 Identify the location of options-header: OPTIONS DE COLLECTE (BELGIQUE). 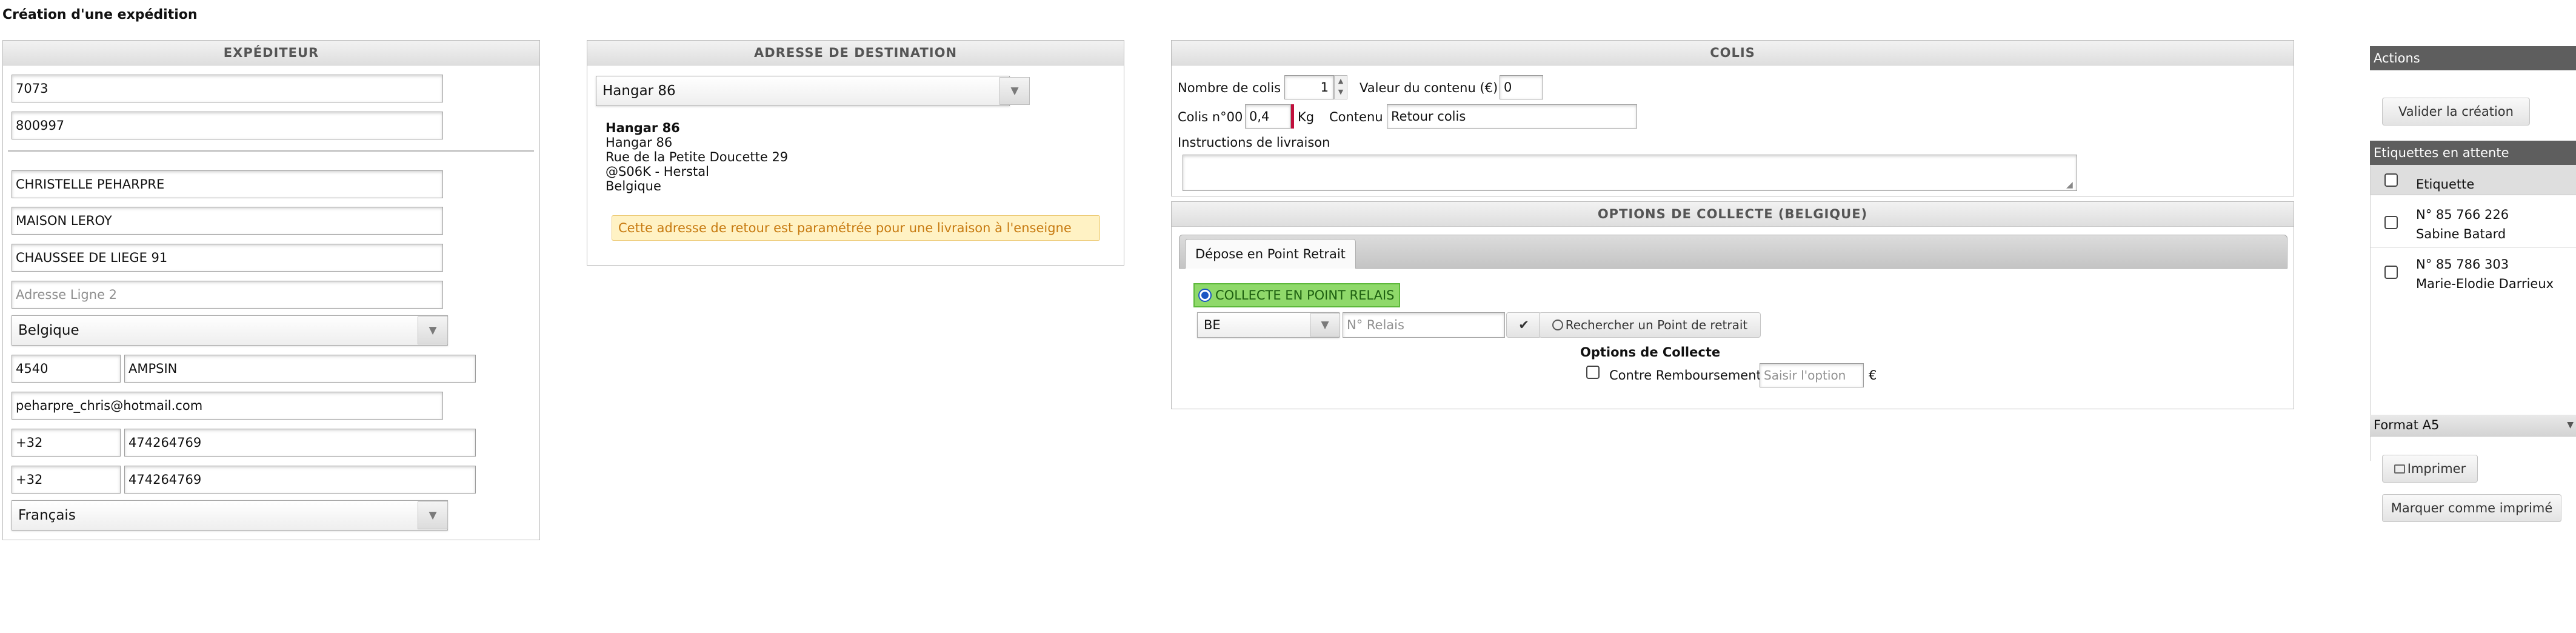
(1733, 214).